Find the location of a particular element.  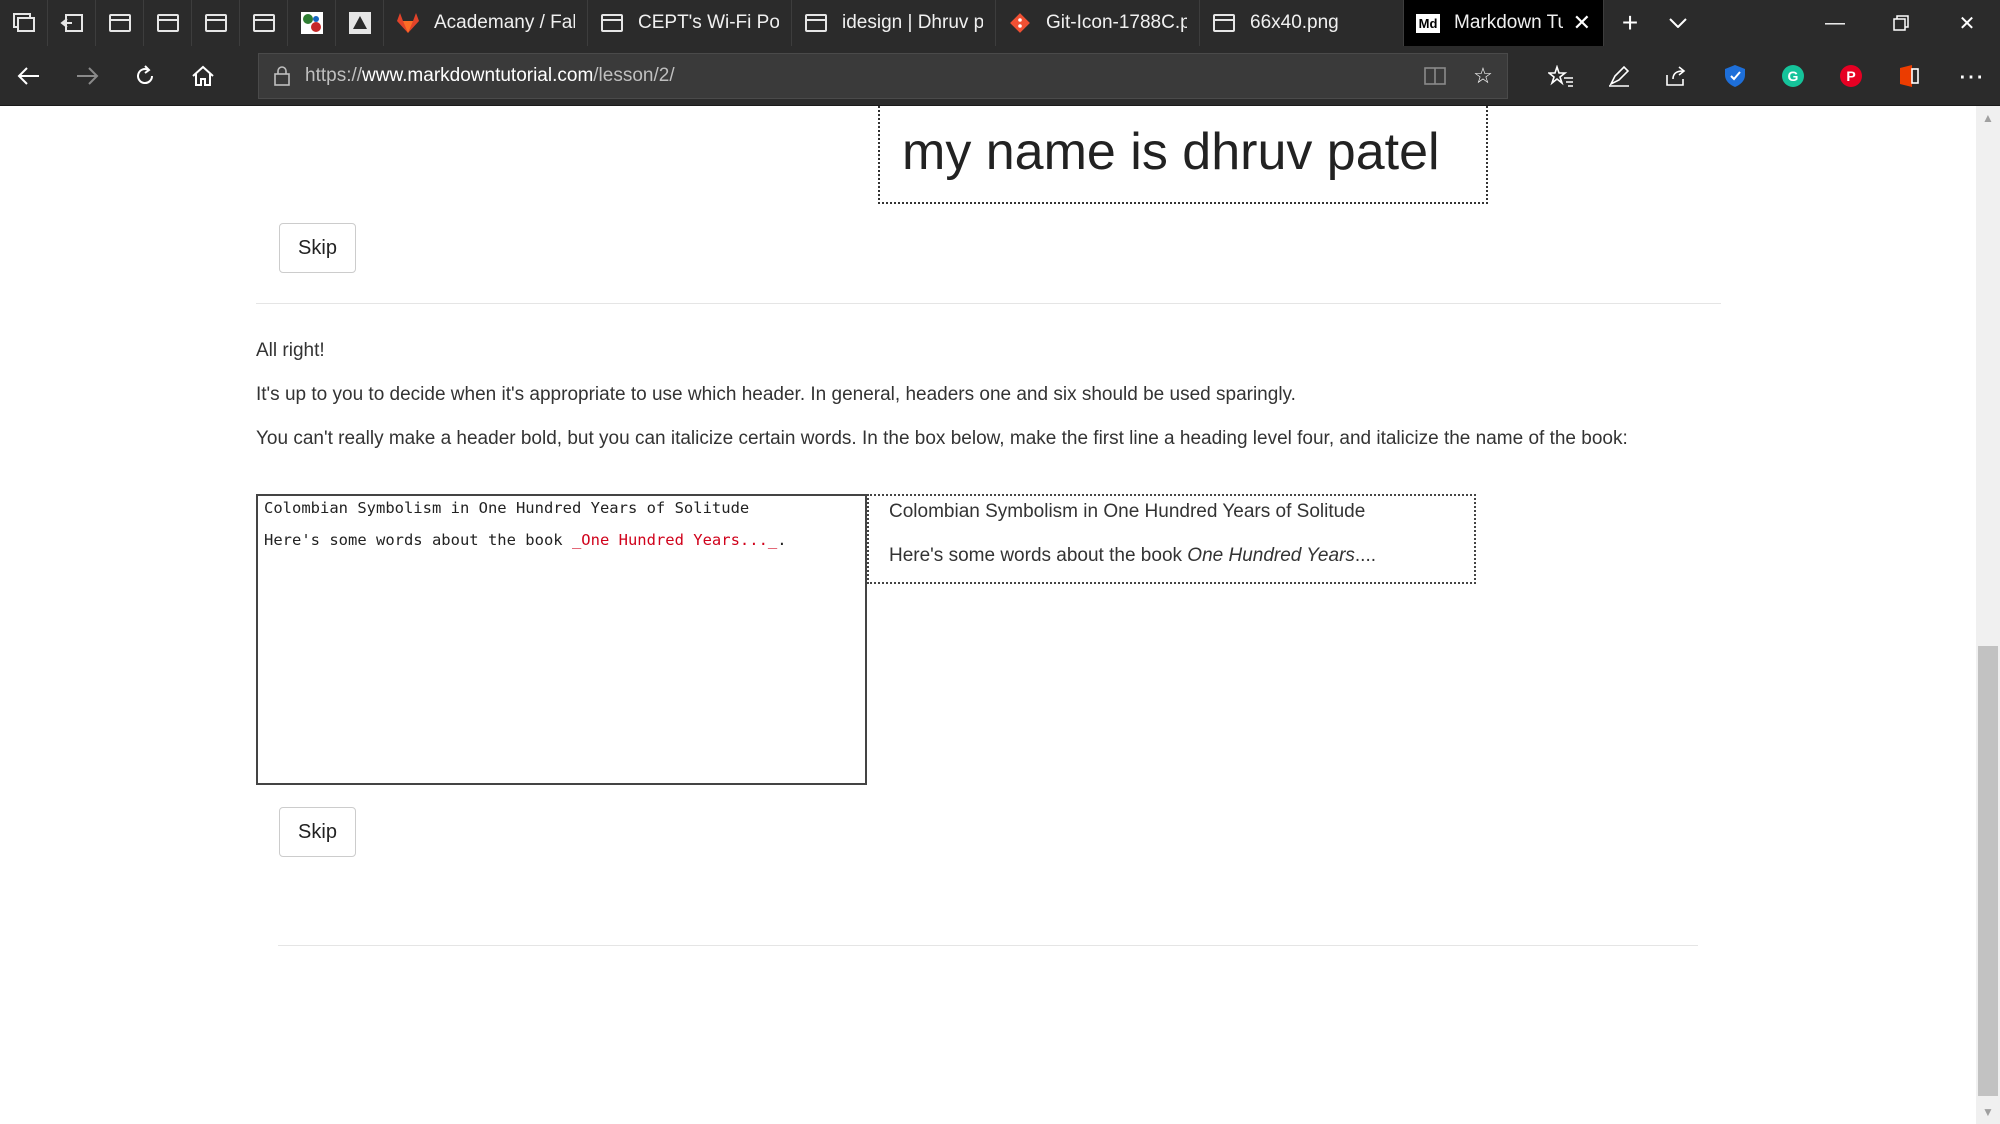

skip-button-1: Skip is located at coordinates (317, 248).